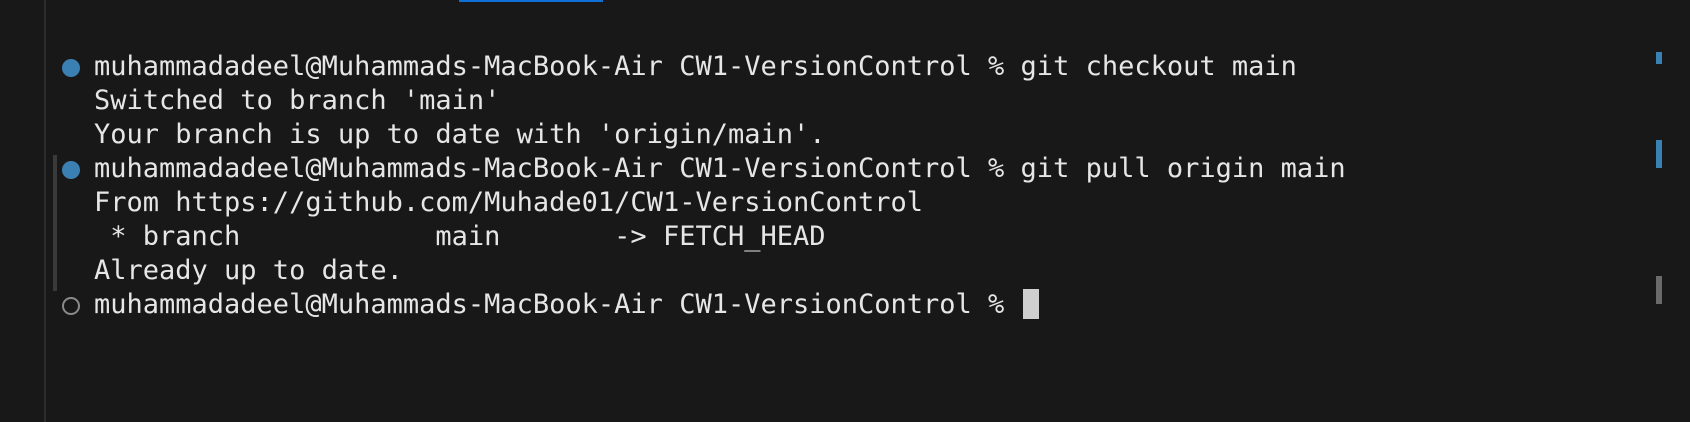  I want to click on terminal-cursor, so click(1030, 304).